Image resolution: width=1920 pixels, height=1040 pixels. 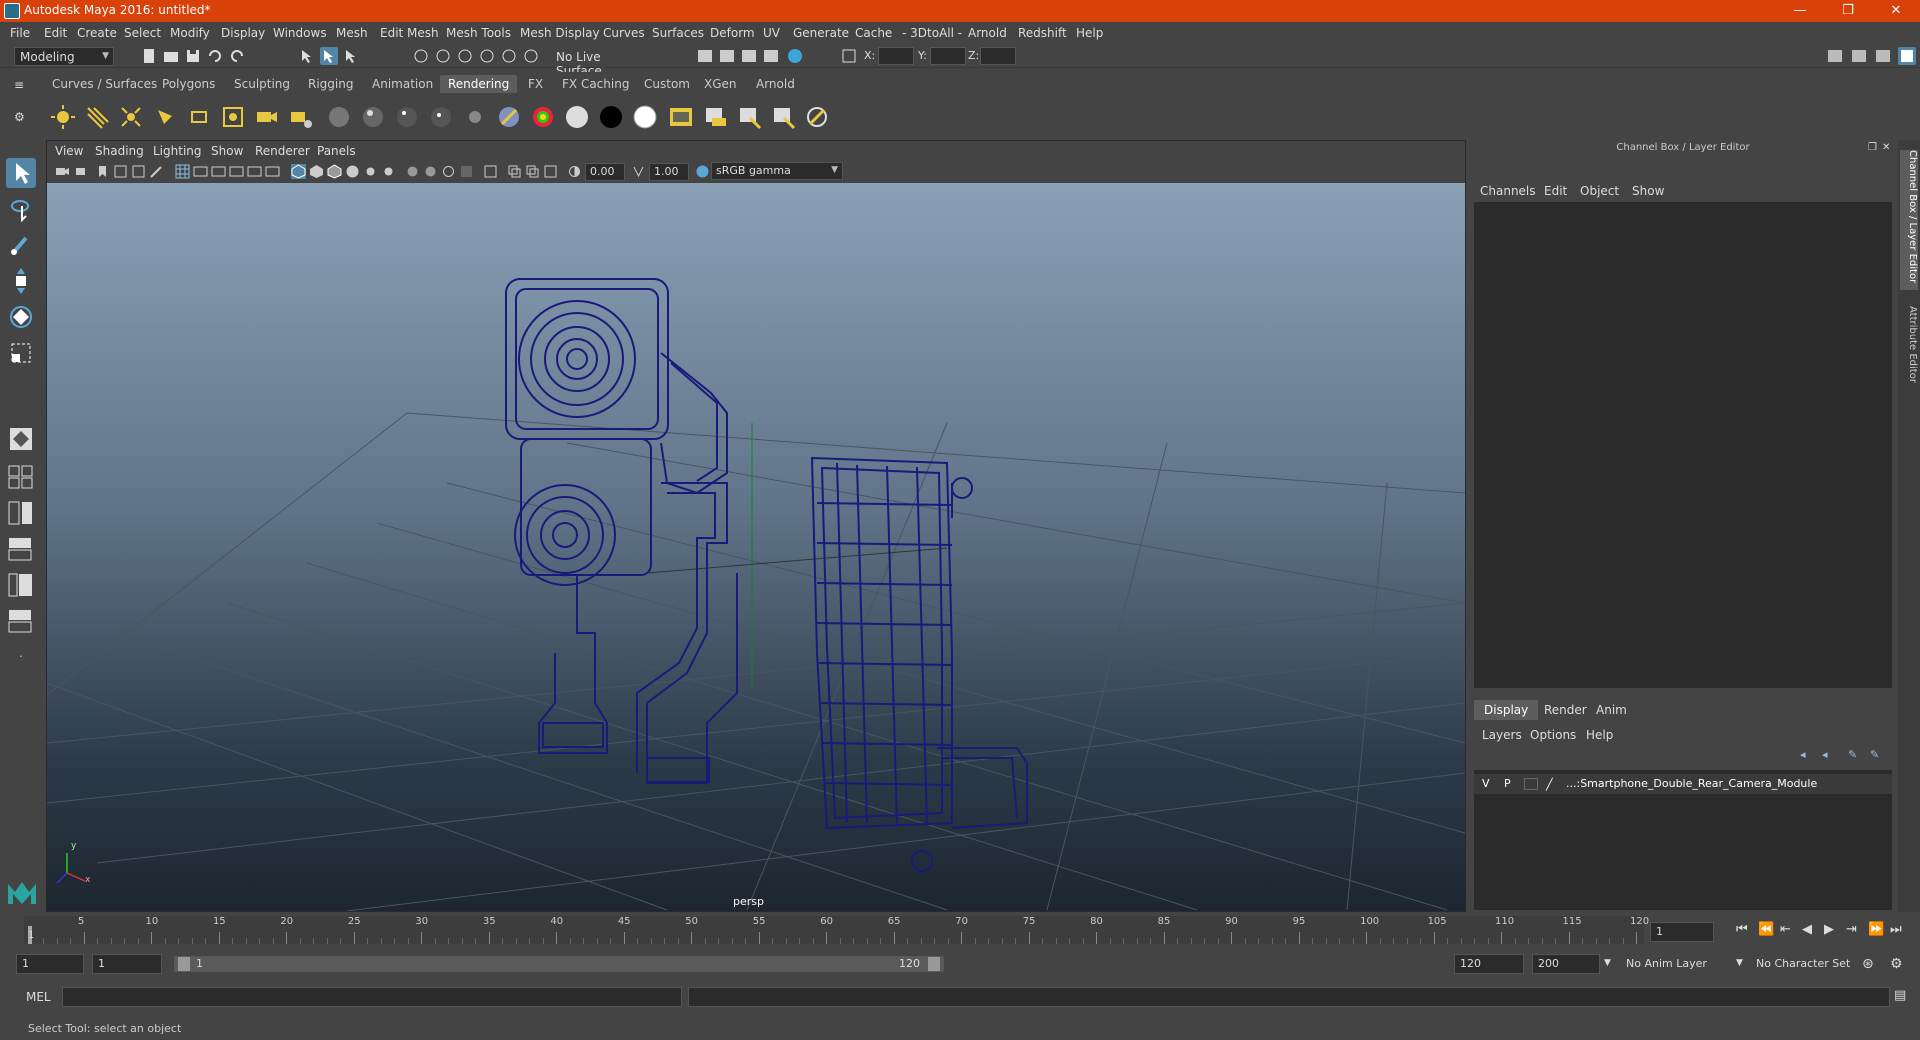 I want to click on layout-single-button, so click(x=21, y=439).